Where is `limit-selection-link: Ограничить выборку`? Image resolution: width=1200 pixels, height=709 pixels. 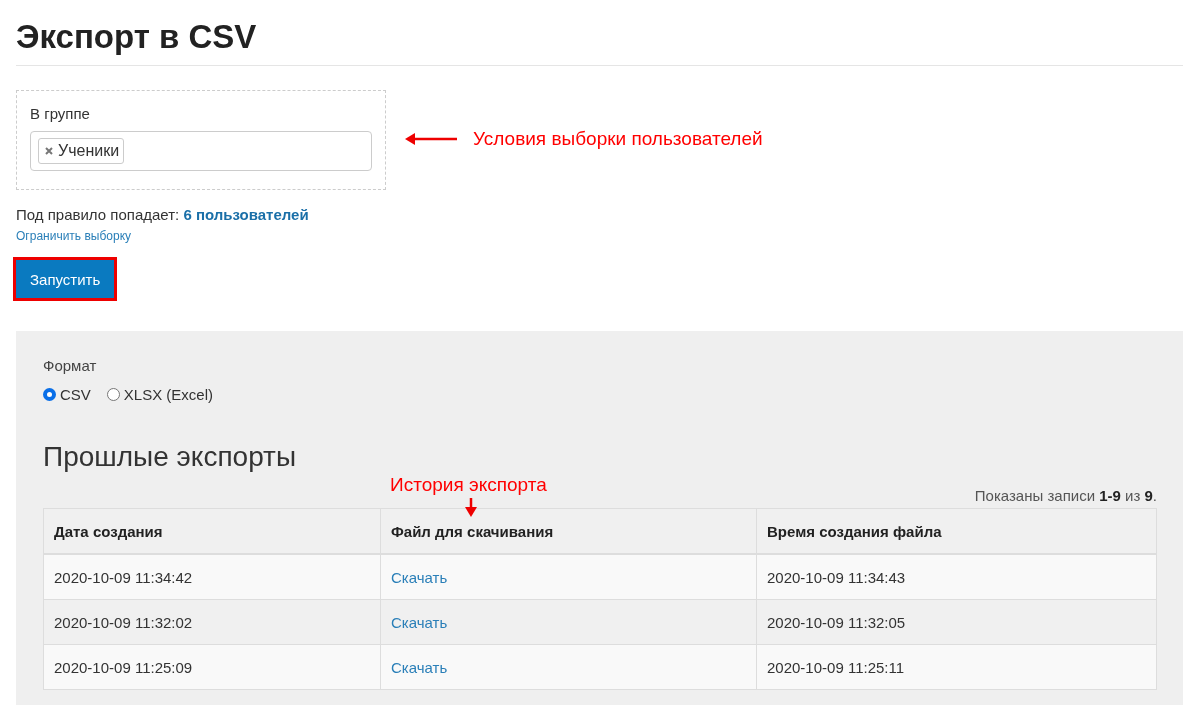 limit-selection-link: Ограничить выборку is located at coordinates (599, 236).